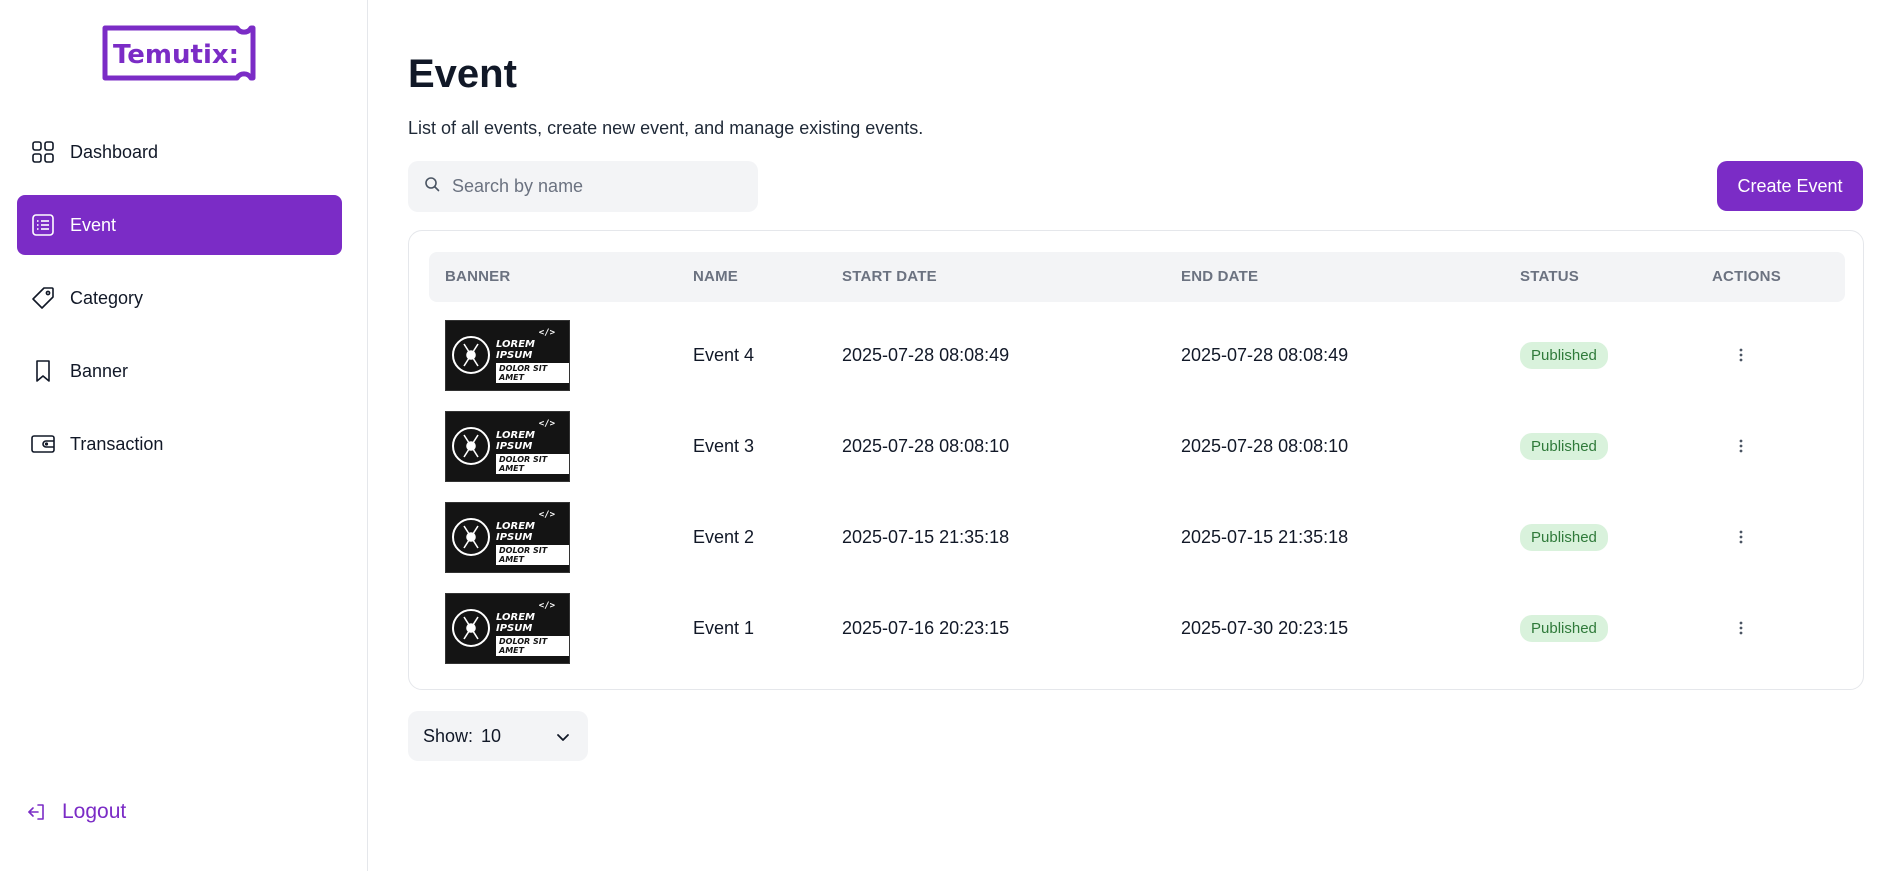  What do you see at coordinates (491, 735) in the screenshot?
I see `page-size-value: 10` at bounding box center [491, 735].